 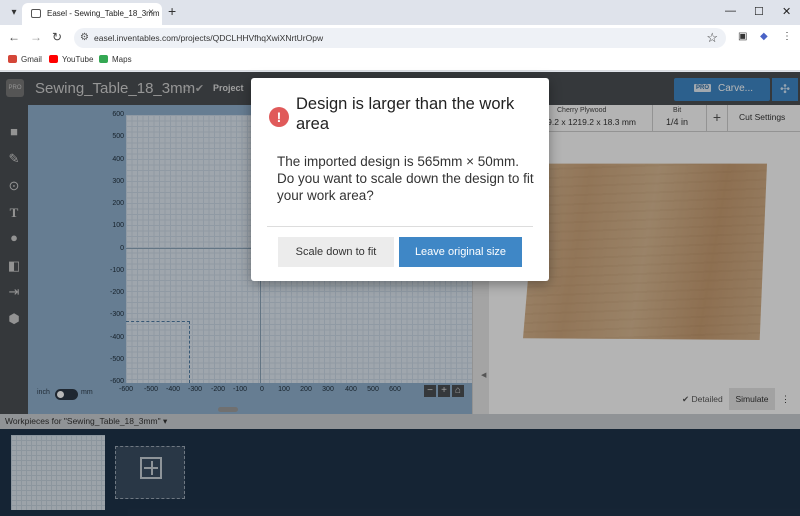 What do you see at coordinates (71, 59) in the screenshot?
I see `bookmark-youtube: YouTube` at bounding box center [71, 59].